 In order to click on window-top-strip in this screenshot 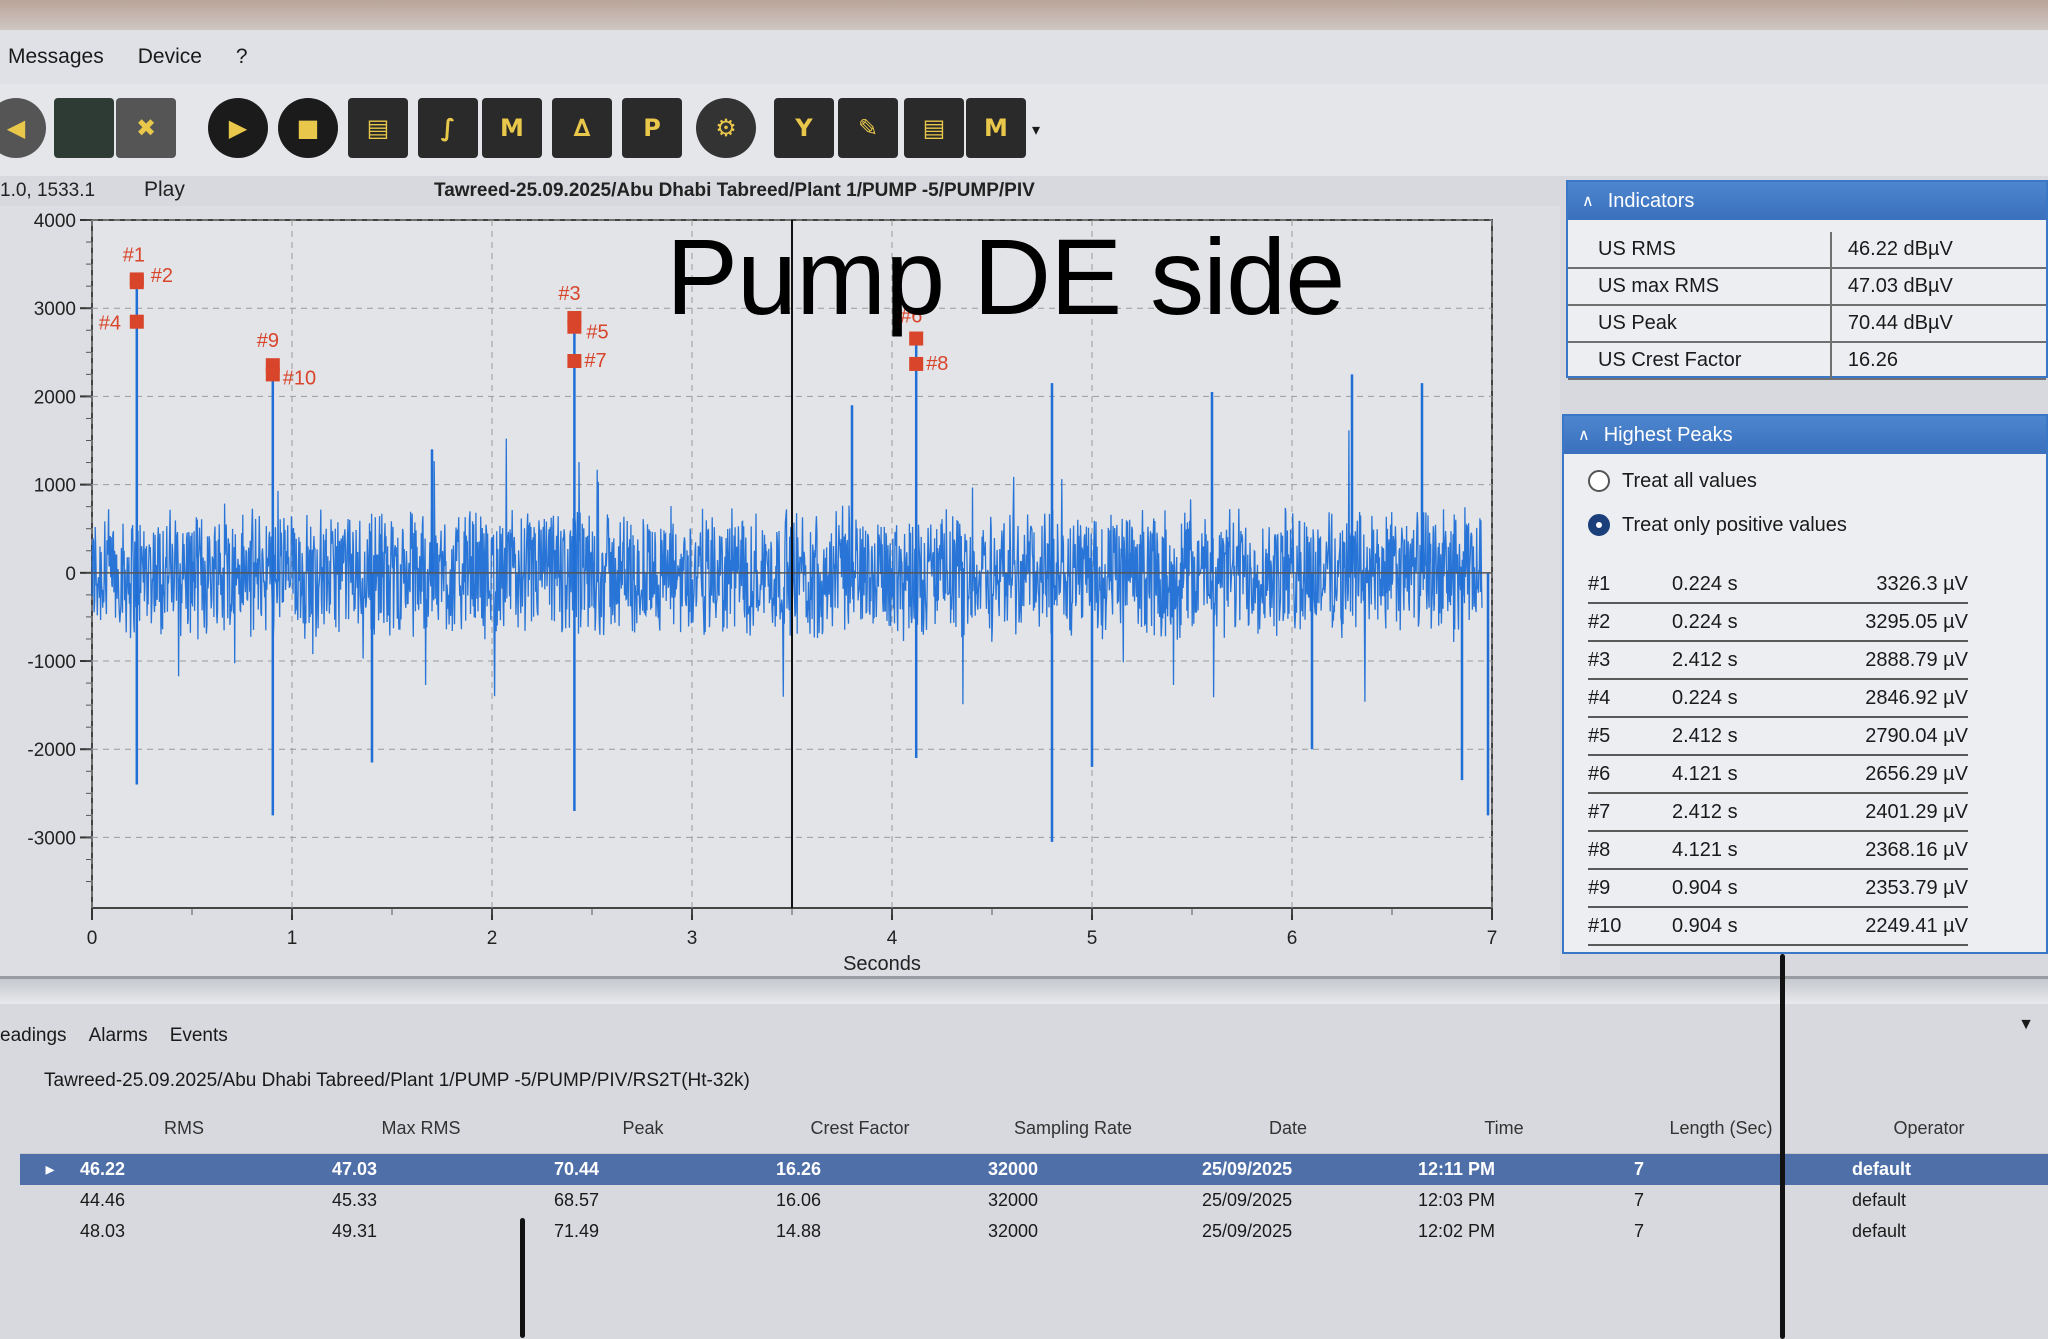, I will do `click(1024, 15)`.